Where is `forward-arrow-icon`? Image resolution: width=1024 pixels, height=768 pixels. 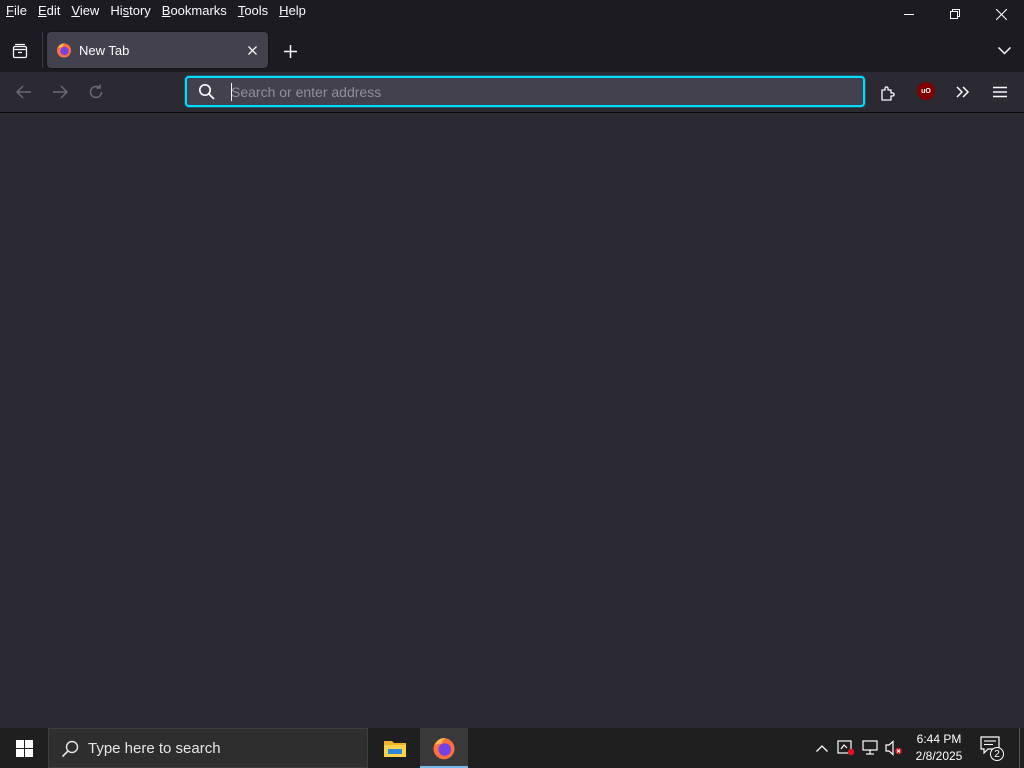
forward-arrow-icon is located at coordinates (60, 92).